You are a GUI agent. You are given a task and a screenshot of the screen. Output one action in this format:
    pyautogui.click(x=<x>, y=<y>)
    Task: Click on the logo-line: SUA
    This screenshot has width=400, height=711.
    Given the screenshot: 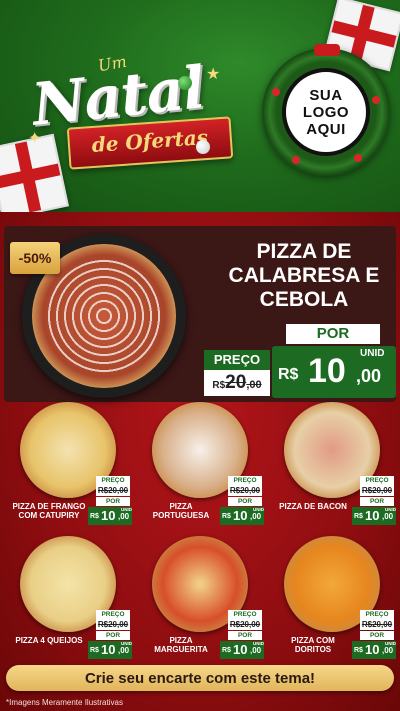 What is the action you would take?
    pyautogui.click(x=326, y=95)
    